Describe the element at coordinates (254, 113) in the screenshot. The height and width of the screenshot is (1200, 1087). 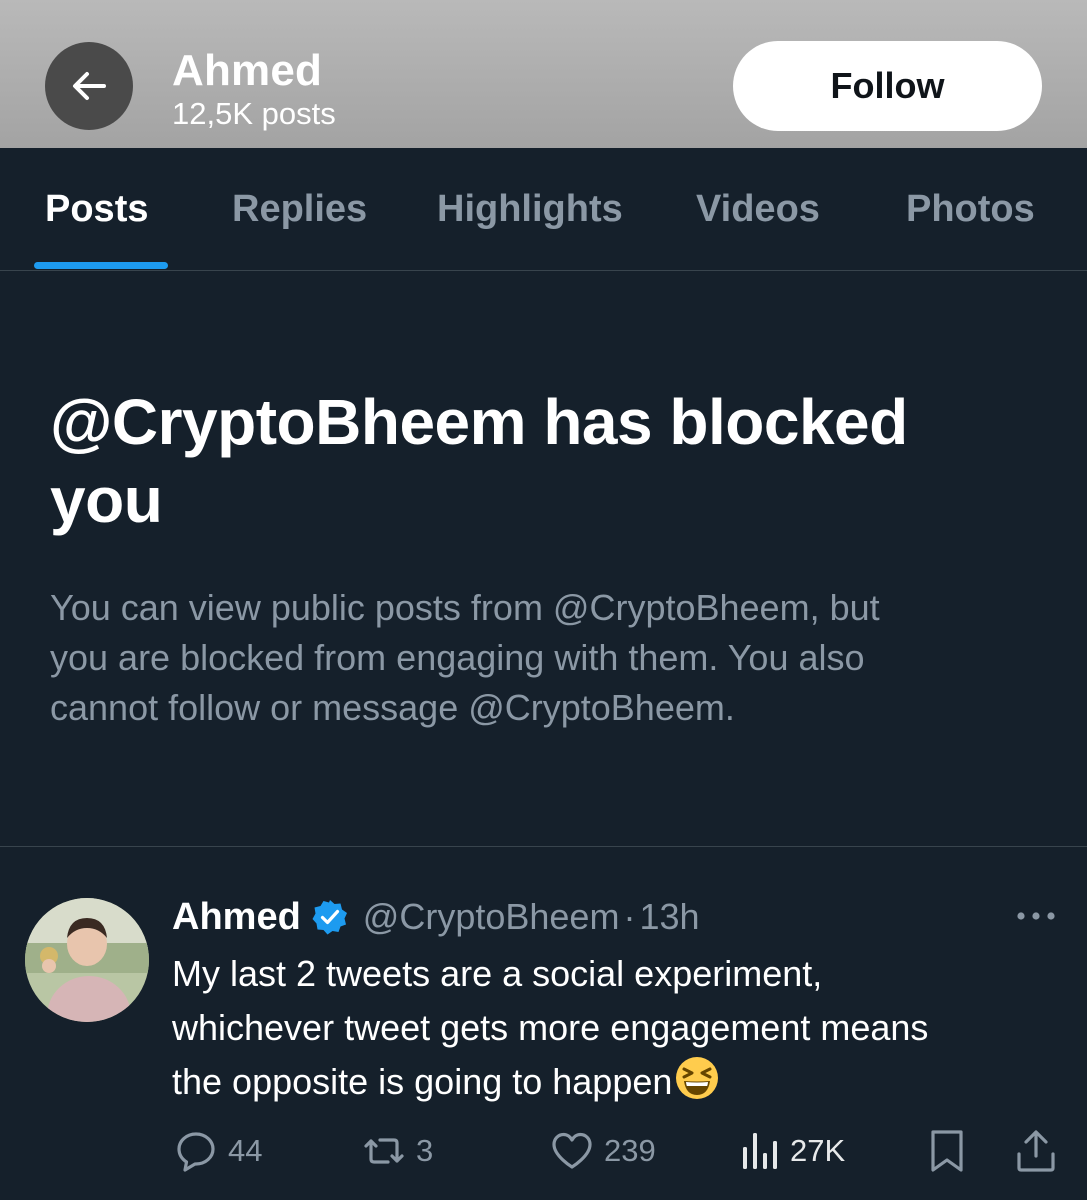
I see `header-posts-count: 12,5K posts` at that location.